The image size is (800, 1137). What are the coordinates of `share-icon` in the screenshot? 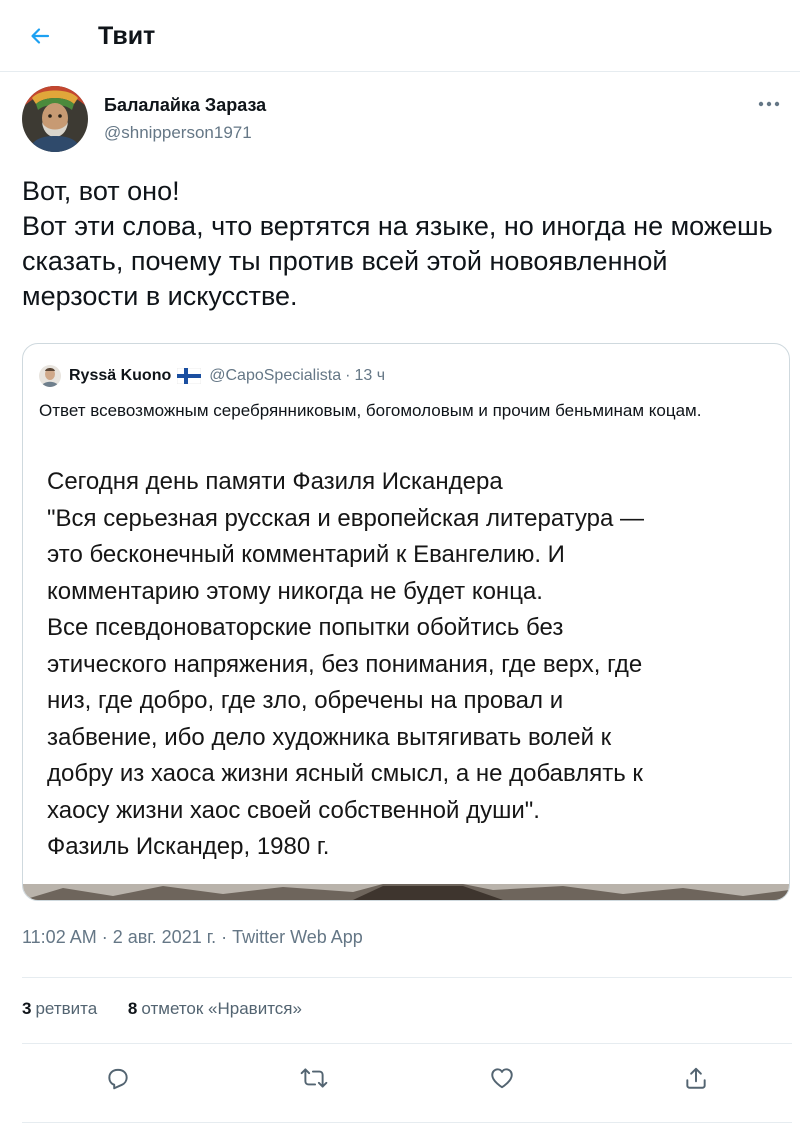 It's located at (696, 1078).